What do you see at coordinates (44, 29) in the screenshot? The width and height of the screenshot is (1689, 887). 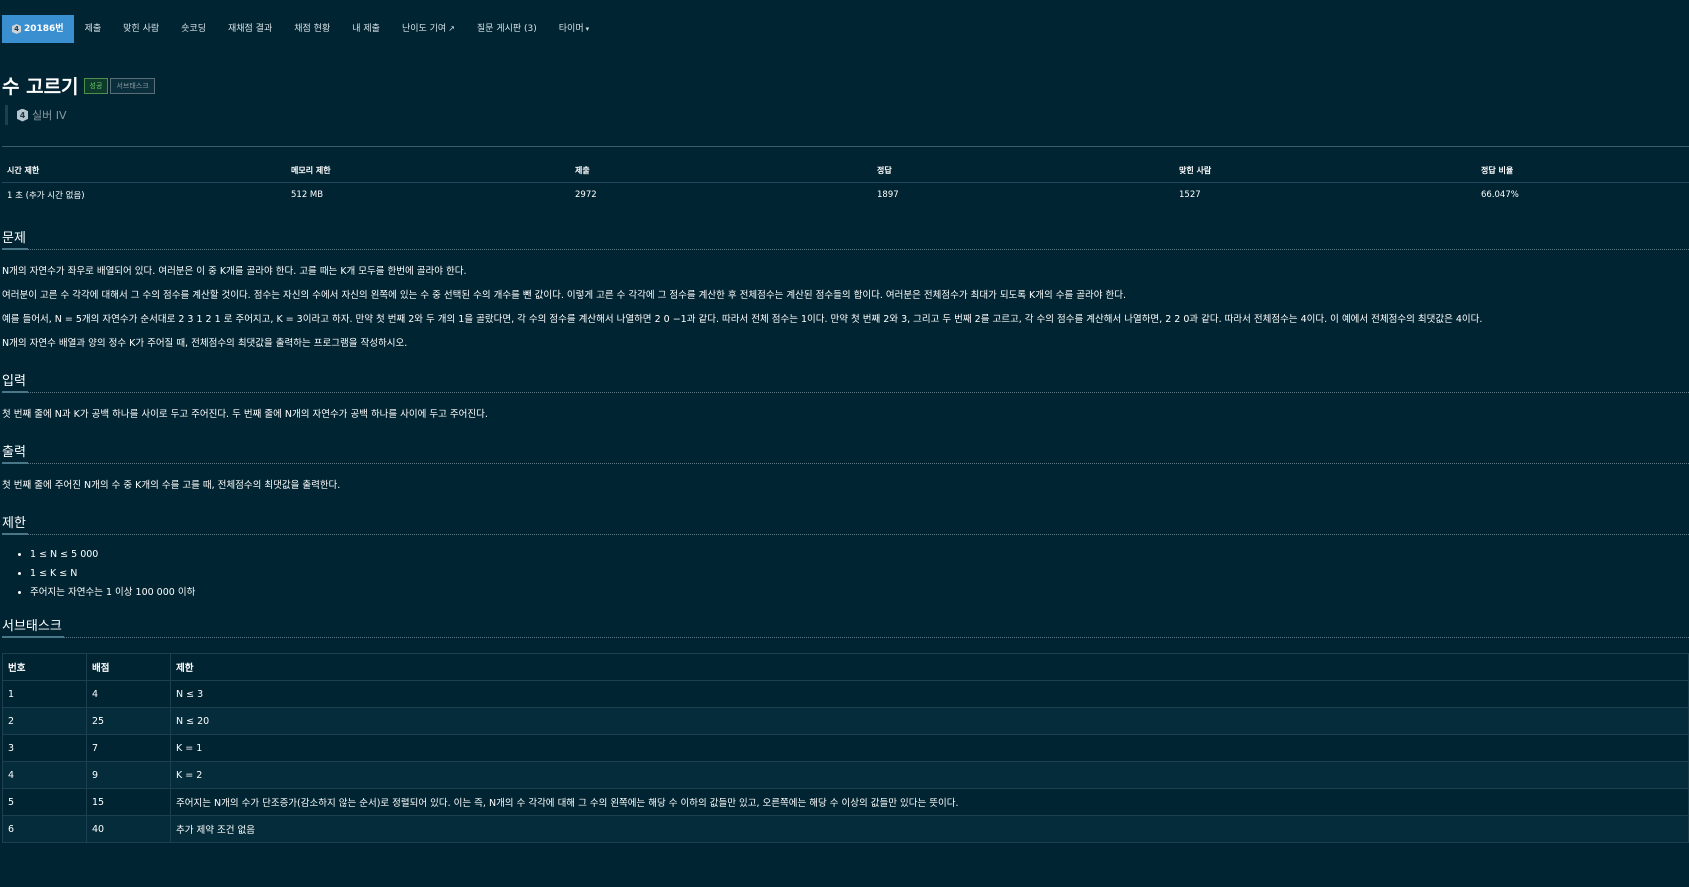 I see `nav-problem-number-label: 20186번` at bounding box center [44, 29].